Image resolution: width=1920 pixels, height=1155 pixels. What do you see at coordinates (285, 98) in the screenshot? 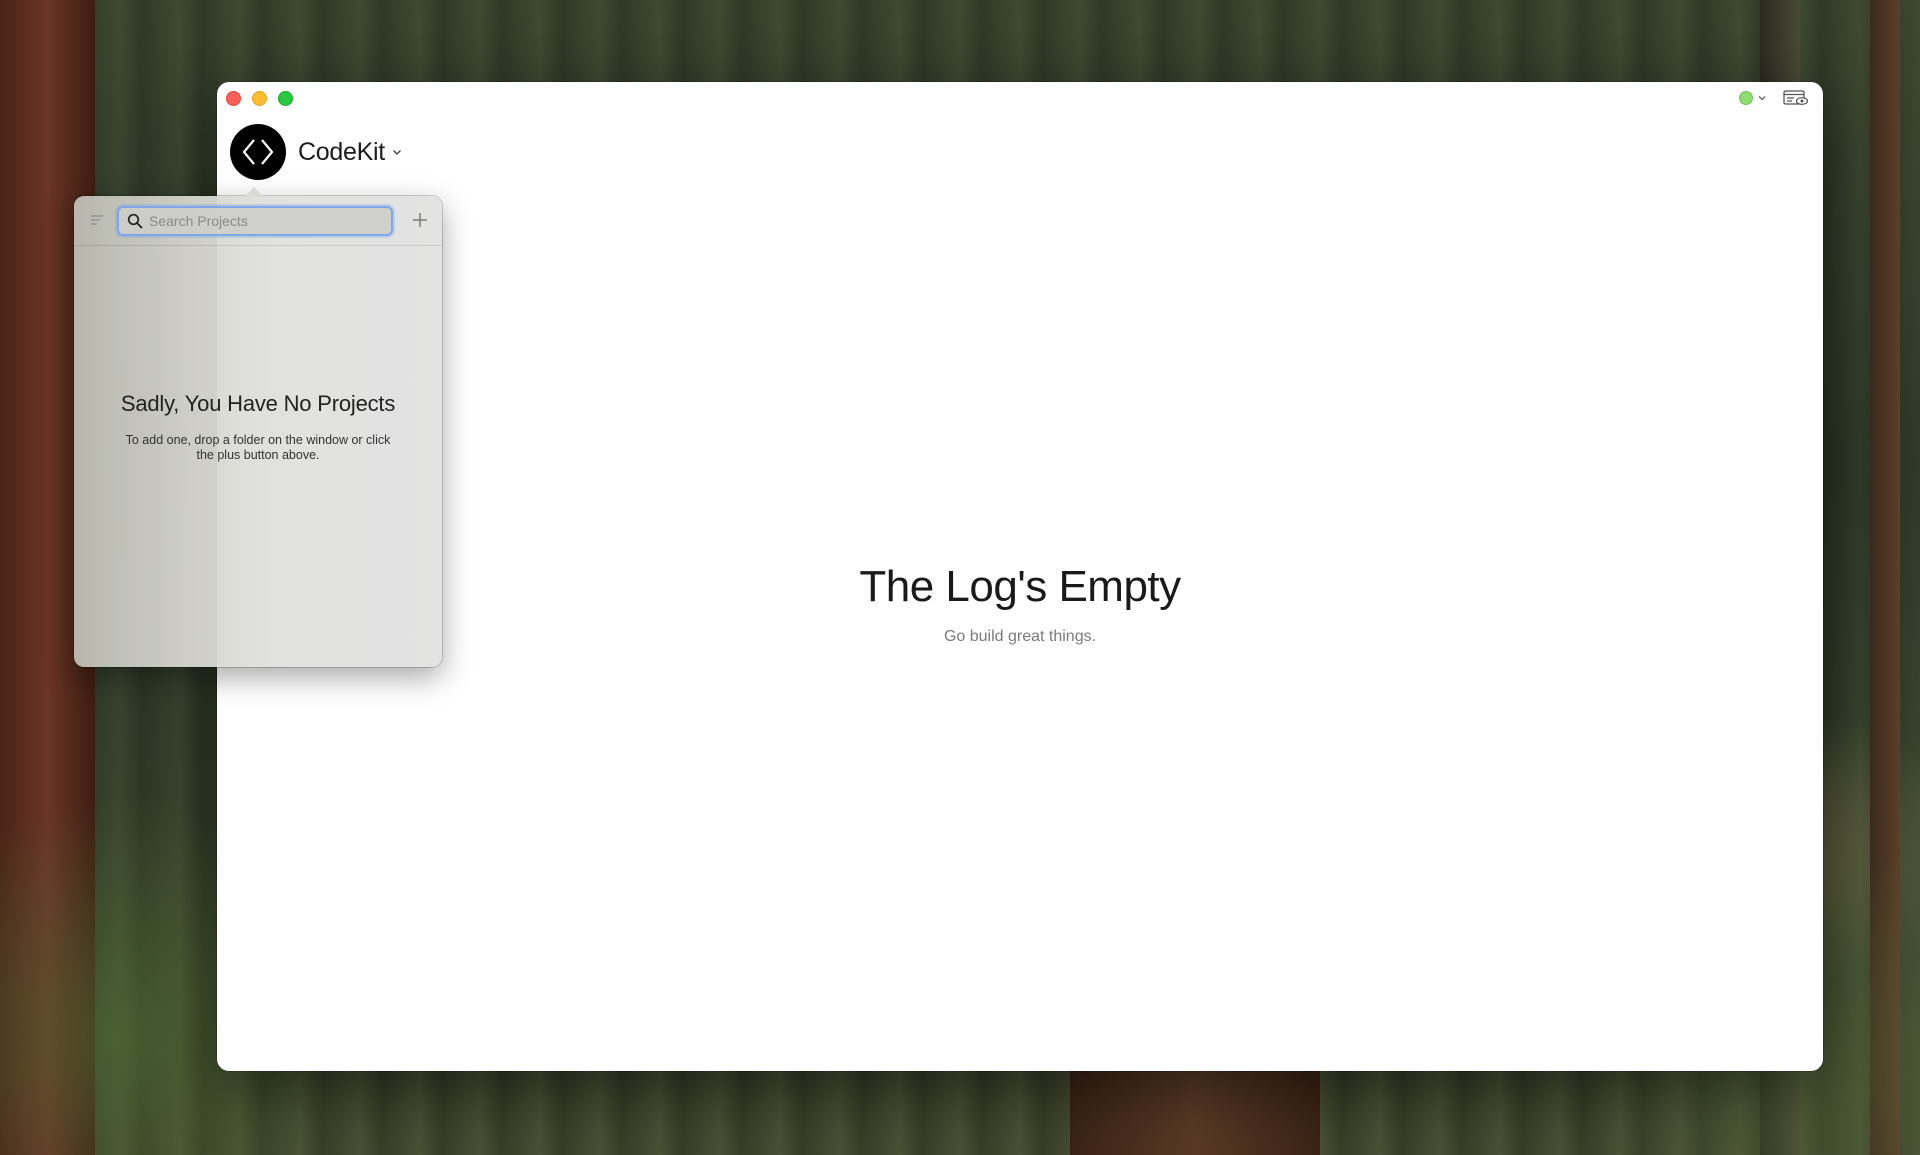
I see `zoom-window-button` at bounding box center [285, 98].